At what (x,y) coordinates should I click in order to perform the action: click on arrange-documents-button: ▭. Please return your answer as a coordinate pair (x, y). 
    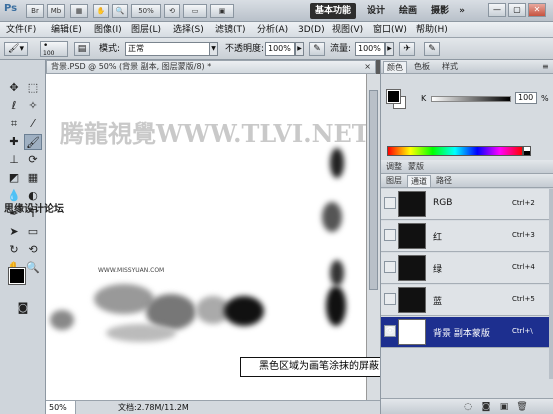
    Looking at the image, I should click on (195, 11).